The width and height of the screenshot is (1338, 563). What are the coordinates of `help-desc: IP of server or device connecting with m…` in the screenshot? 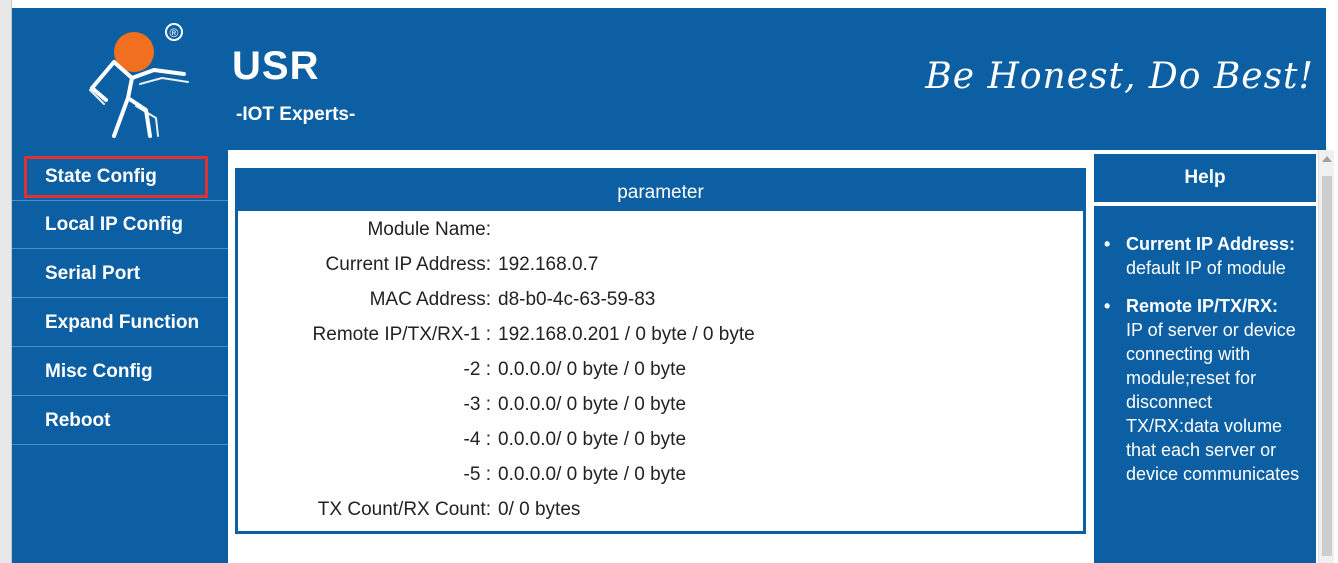 It's located at (1213, 402).